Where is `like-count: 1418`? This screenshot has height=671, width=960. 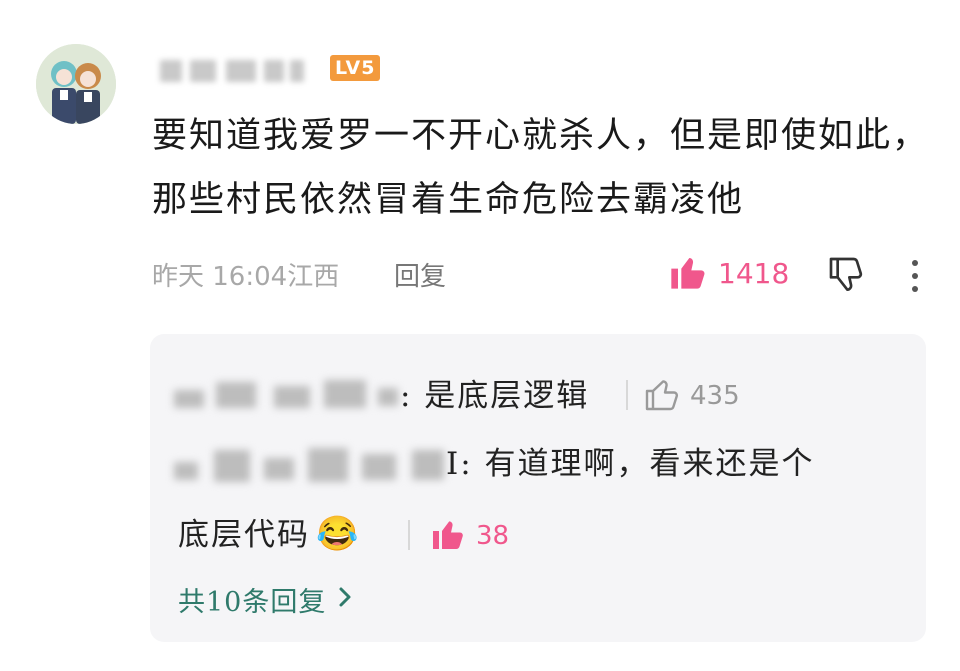
like-count: 1418 is located at coordinates (754, 273).